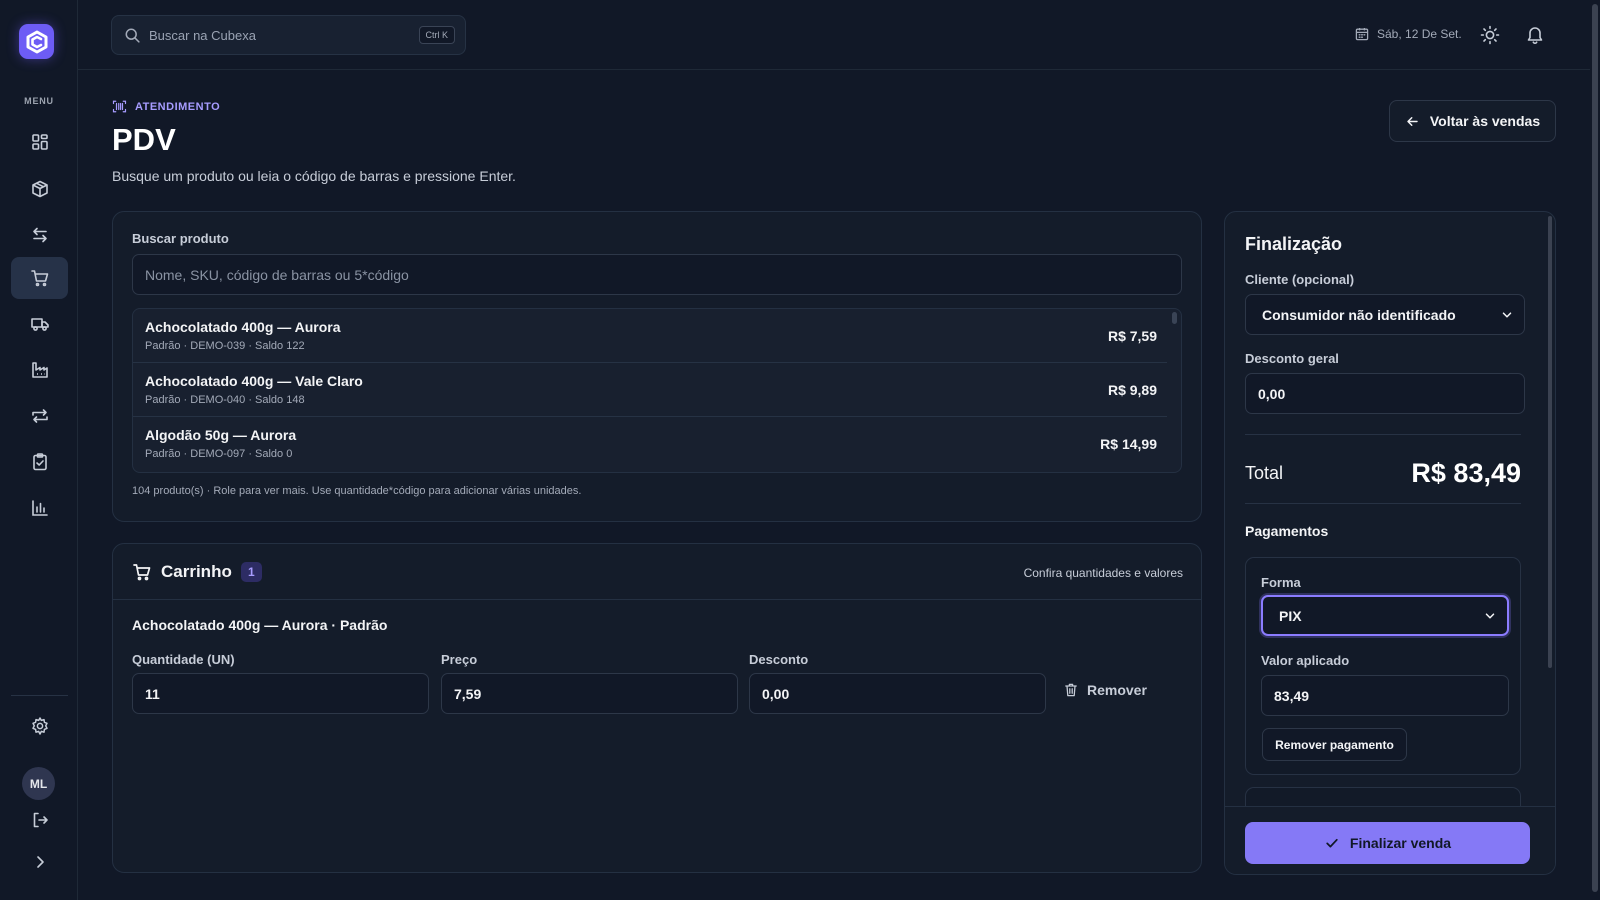 The image size is (1600, 900). What do you see at coordinates (251, 572) in the screenshot?
I see `cart-count-badge: 1` at bounding box center [251, 572].